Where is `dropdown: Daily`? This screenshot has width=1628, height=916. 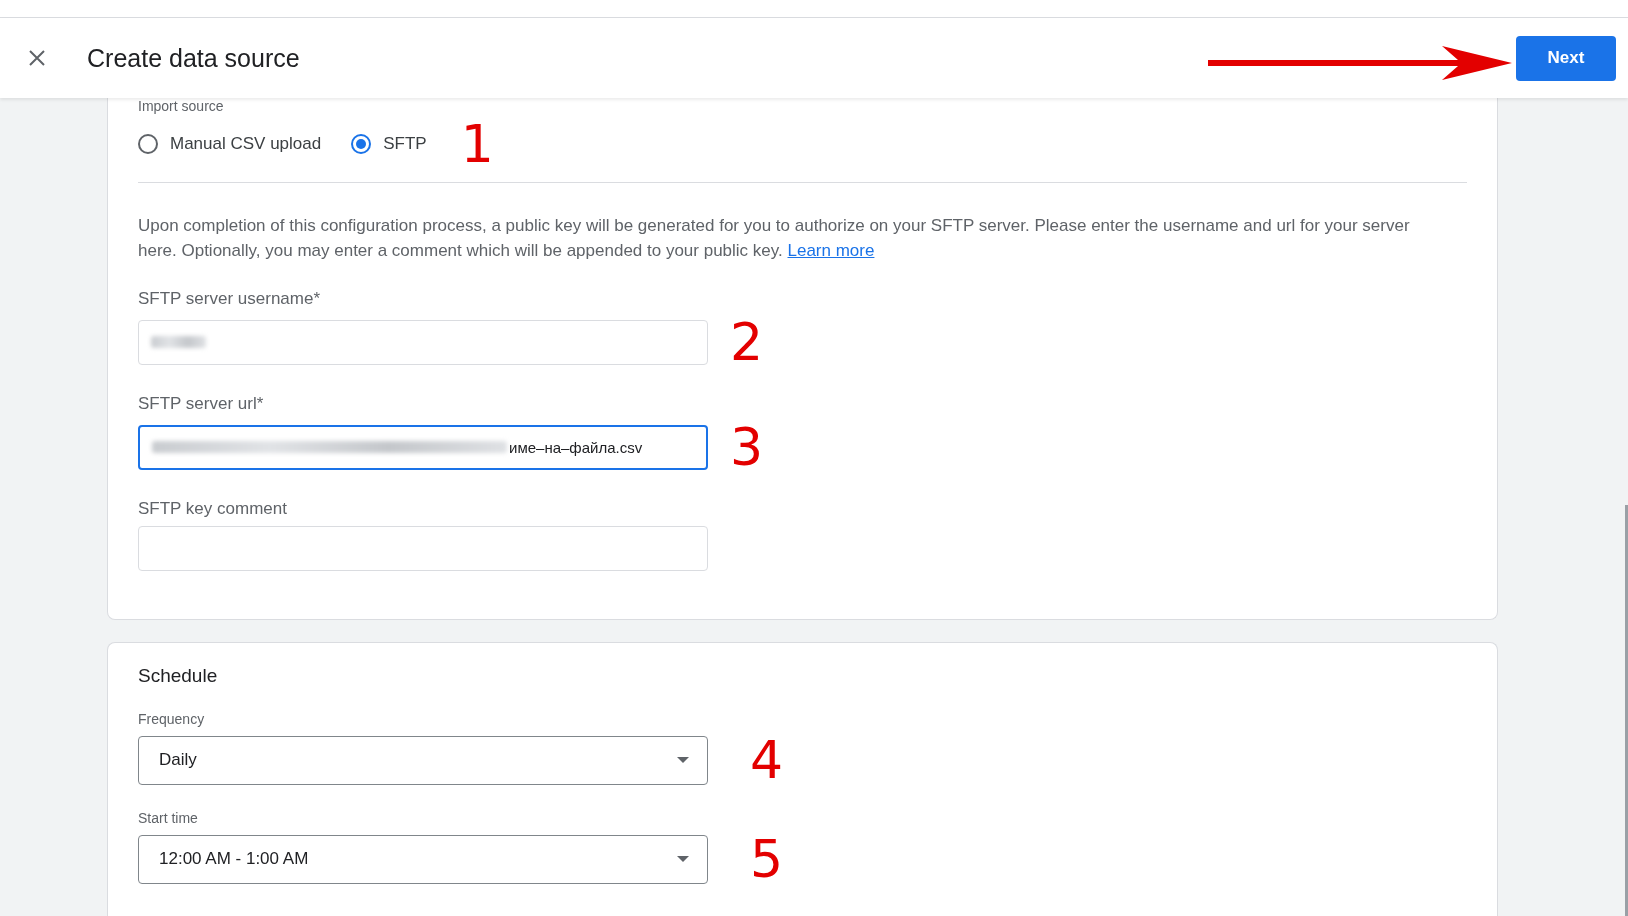 dropdown: Daily is located at coordinates (423, 760).